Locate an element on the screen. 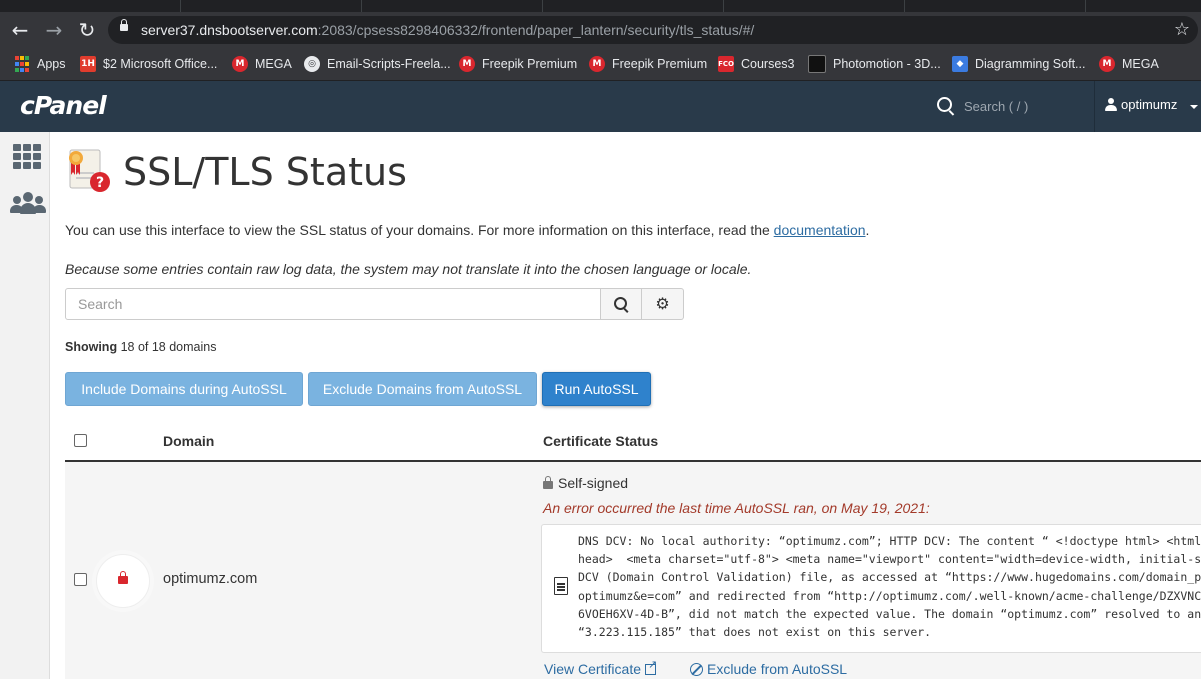 This screenshot has height=679, width=1201. back-arrow-icon: ← is located at coordinates (20, 30).